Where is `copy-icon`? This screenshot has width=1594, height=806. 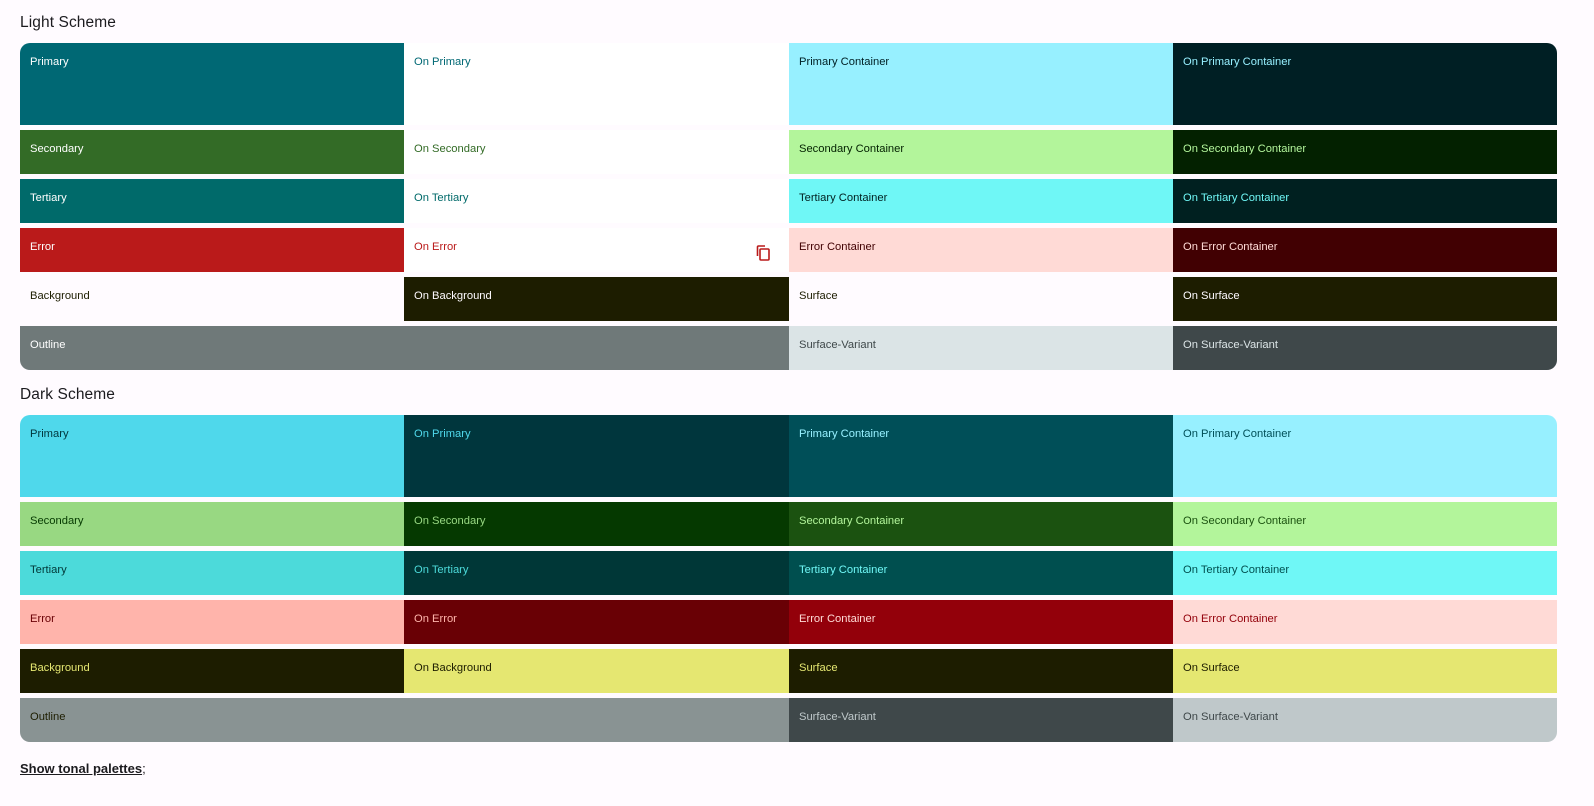
copy-icon is located at coordinates (763, 253).